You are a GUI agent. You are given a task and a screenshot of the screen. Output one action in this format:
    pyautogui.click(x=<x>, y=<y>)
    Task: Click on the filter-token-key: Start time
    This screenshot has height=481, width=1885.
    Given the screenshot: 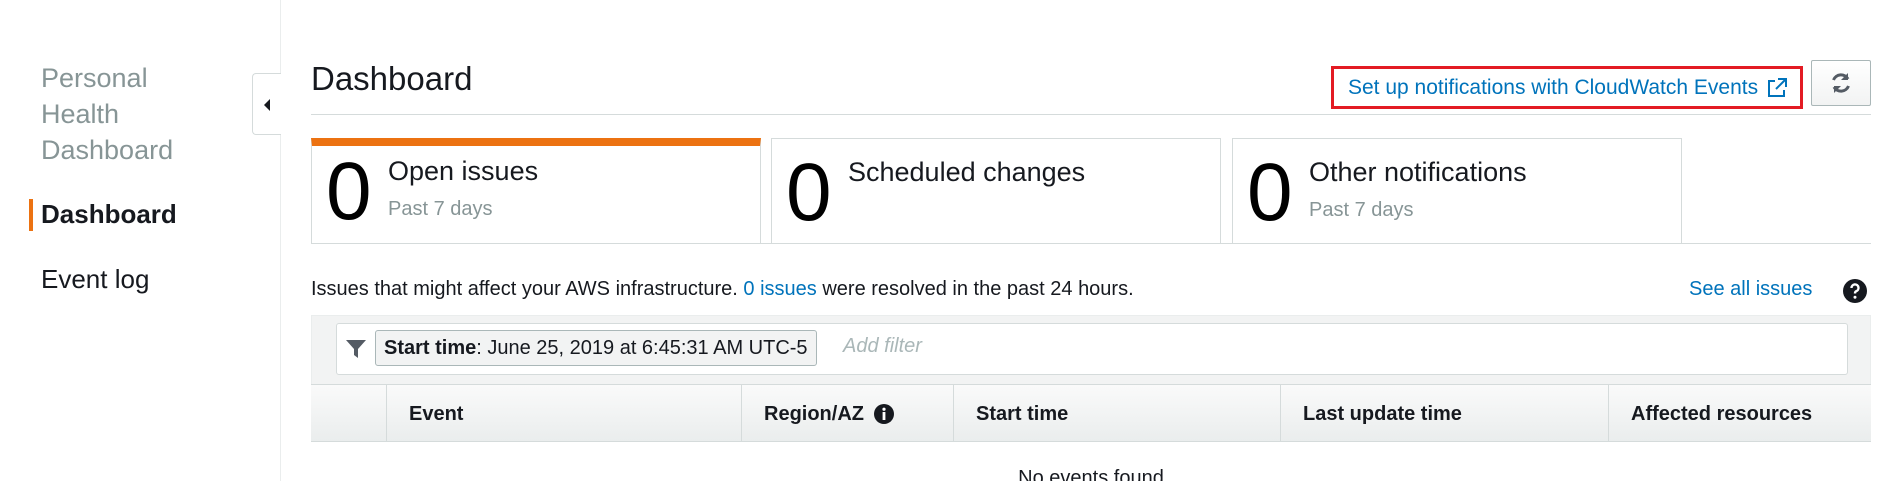 What is the action you would take?
    pyautogui.click(x=430, y=347)
    